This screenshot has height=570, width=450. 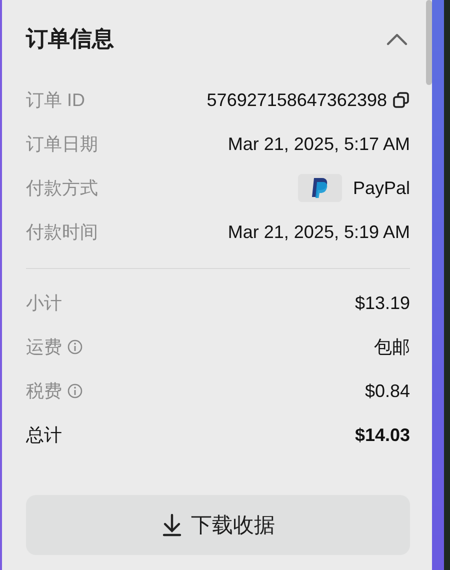 What do you see at coordinates (381, 188) in the screenshot?
I see `field-value: PayPal` at bounding box center [381, 188].